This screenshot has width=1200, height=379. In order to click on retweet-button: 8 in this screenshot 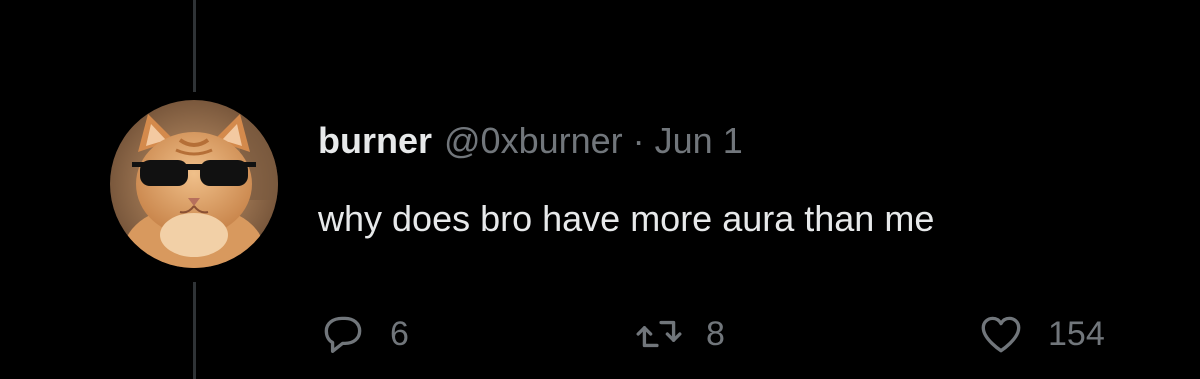, I will do `click(679, 334)`.